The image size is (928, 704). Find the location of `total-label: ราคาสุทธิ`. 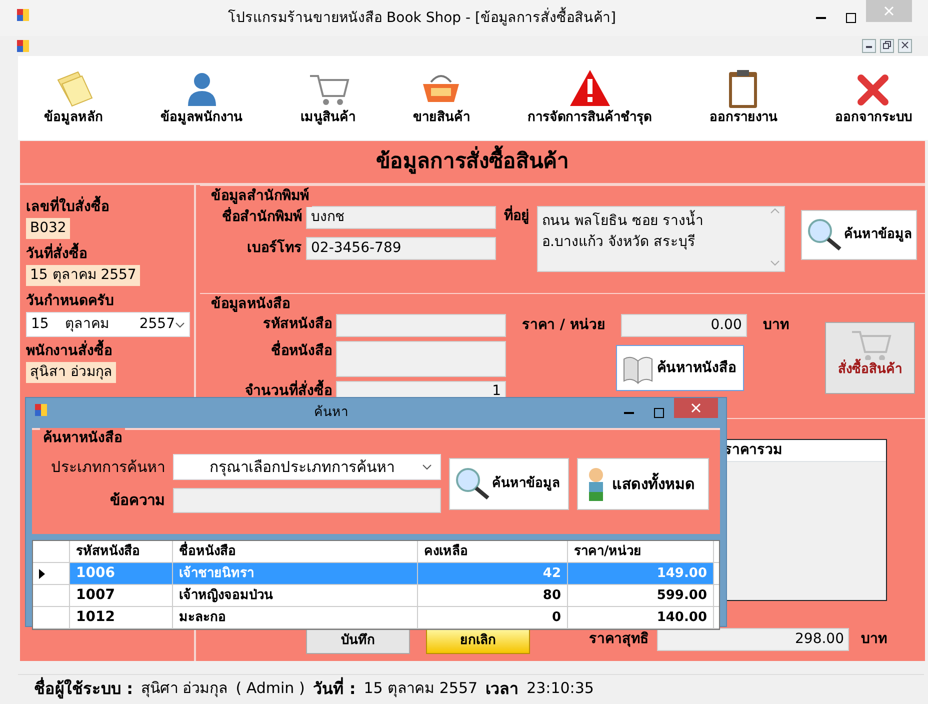

total-label: ราคาสุทธิ is located at coordinates (619, 639).